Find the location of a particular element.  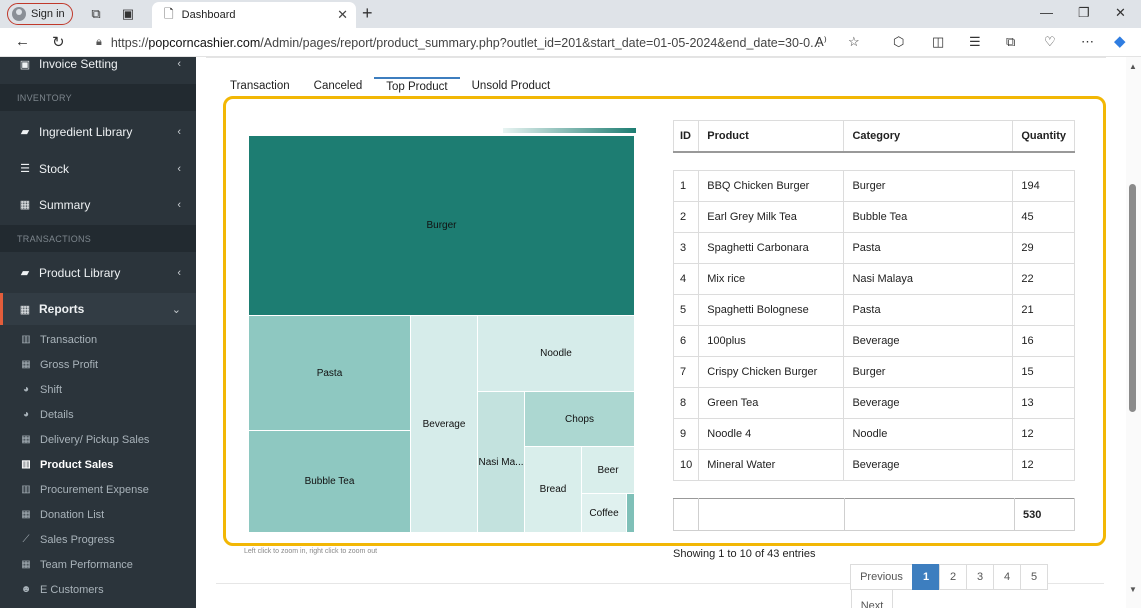

restore-icon: ❐ is located at coordinates (1084, 13).